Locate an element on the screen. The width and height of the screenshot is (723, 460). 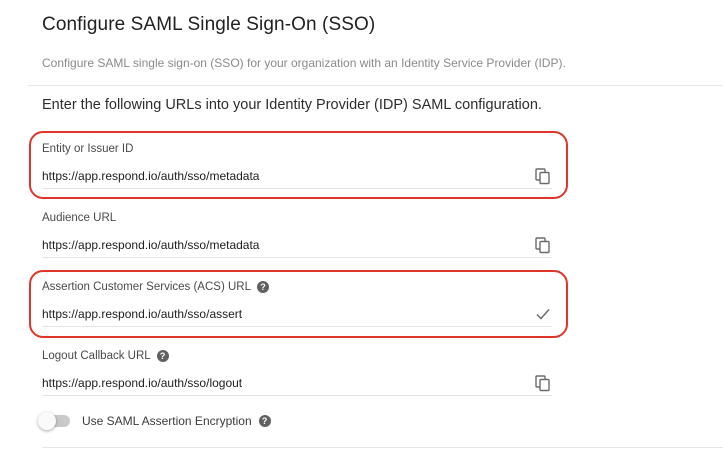
field-label: Logout Callback URL is located at coordinates (96, 356).